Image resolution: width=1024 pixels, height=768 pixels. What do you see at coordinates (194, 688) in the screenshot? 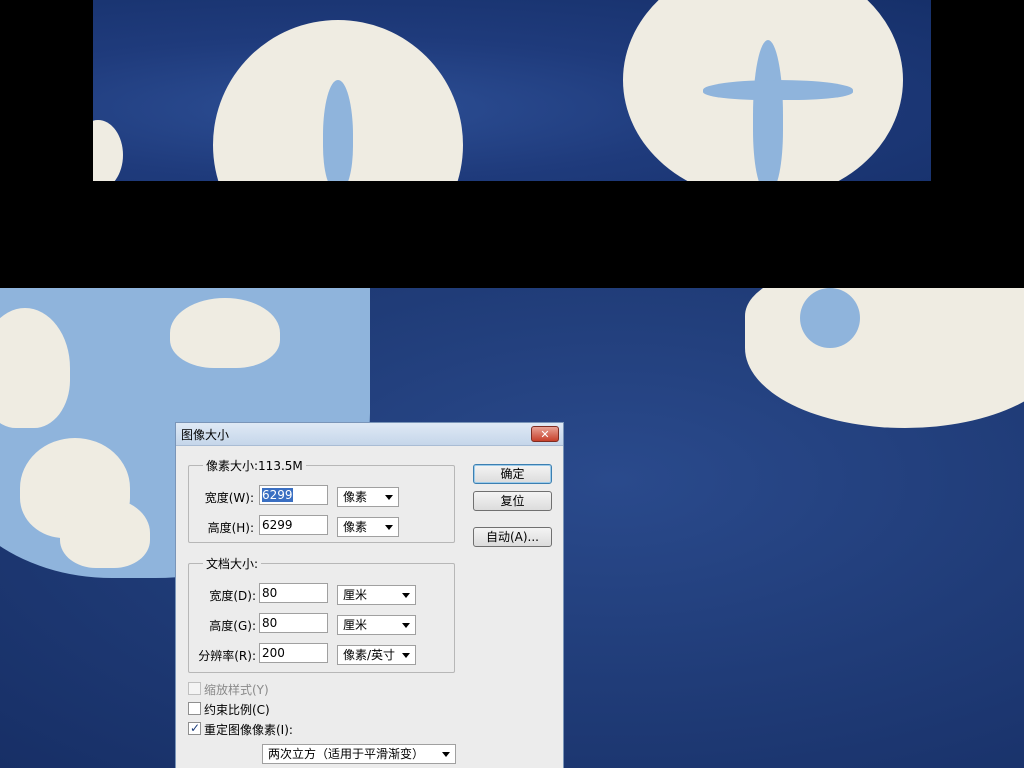
I see `scale-styles-checkbox` at bounding box center [194, 688].